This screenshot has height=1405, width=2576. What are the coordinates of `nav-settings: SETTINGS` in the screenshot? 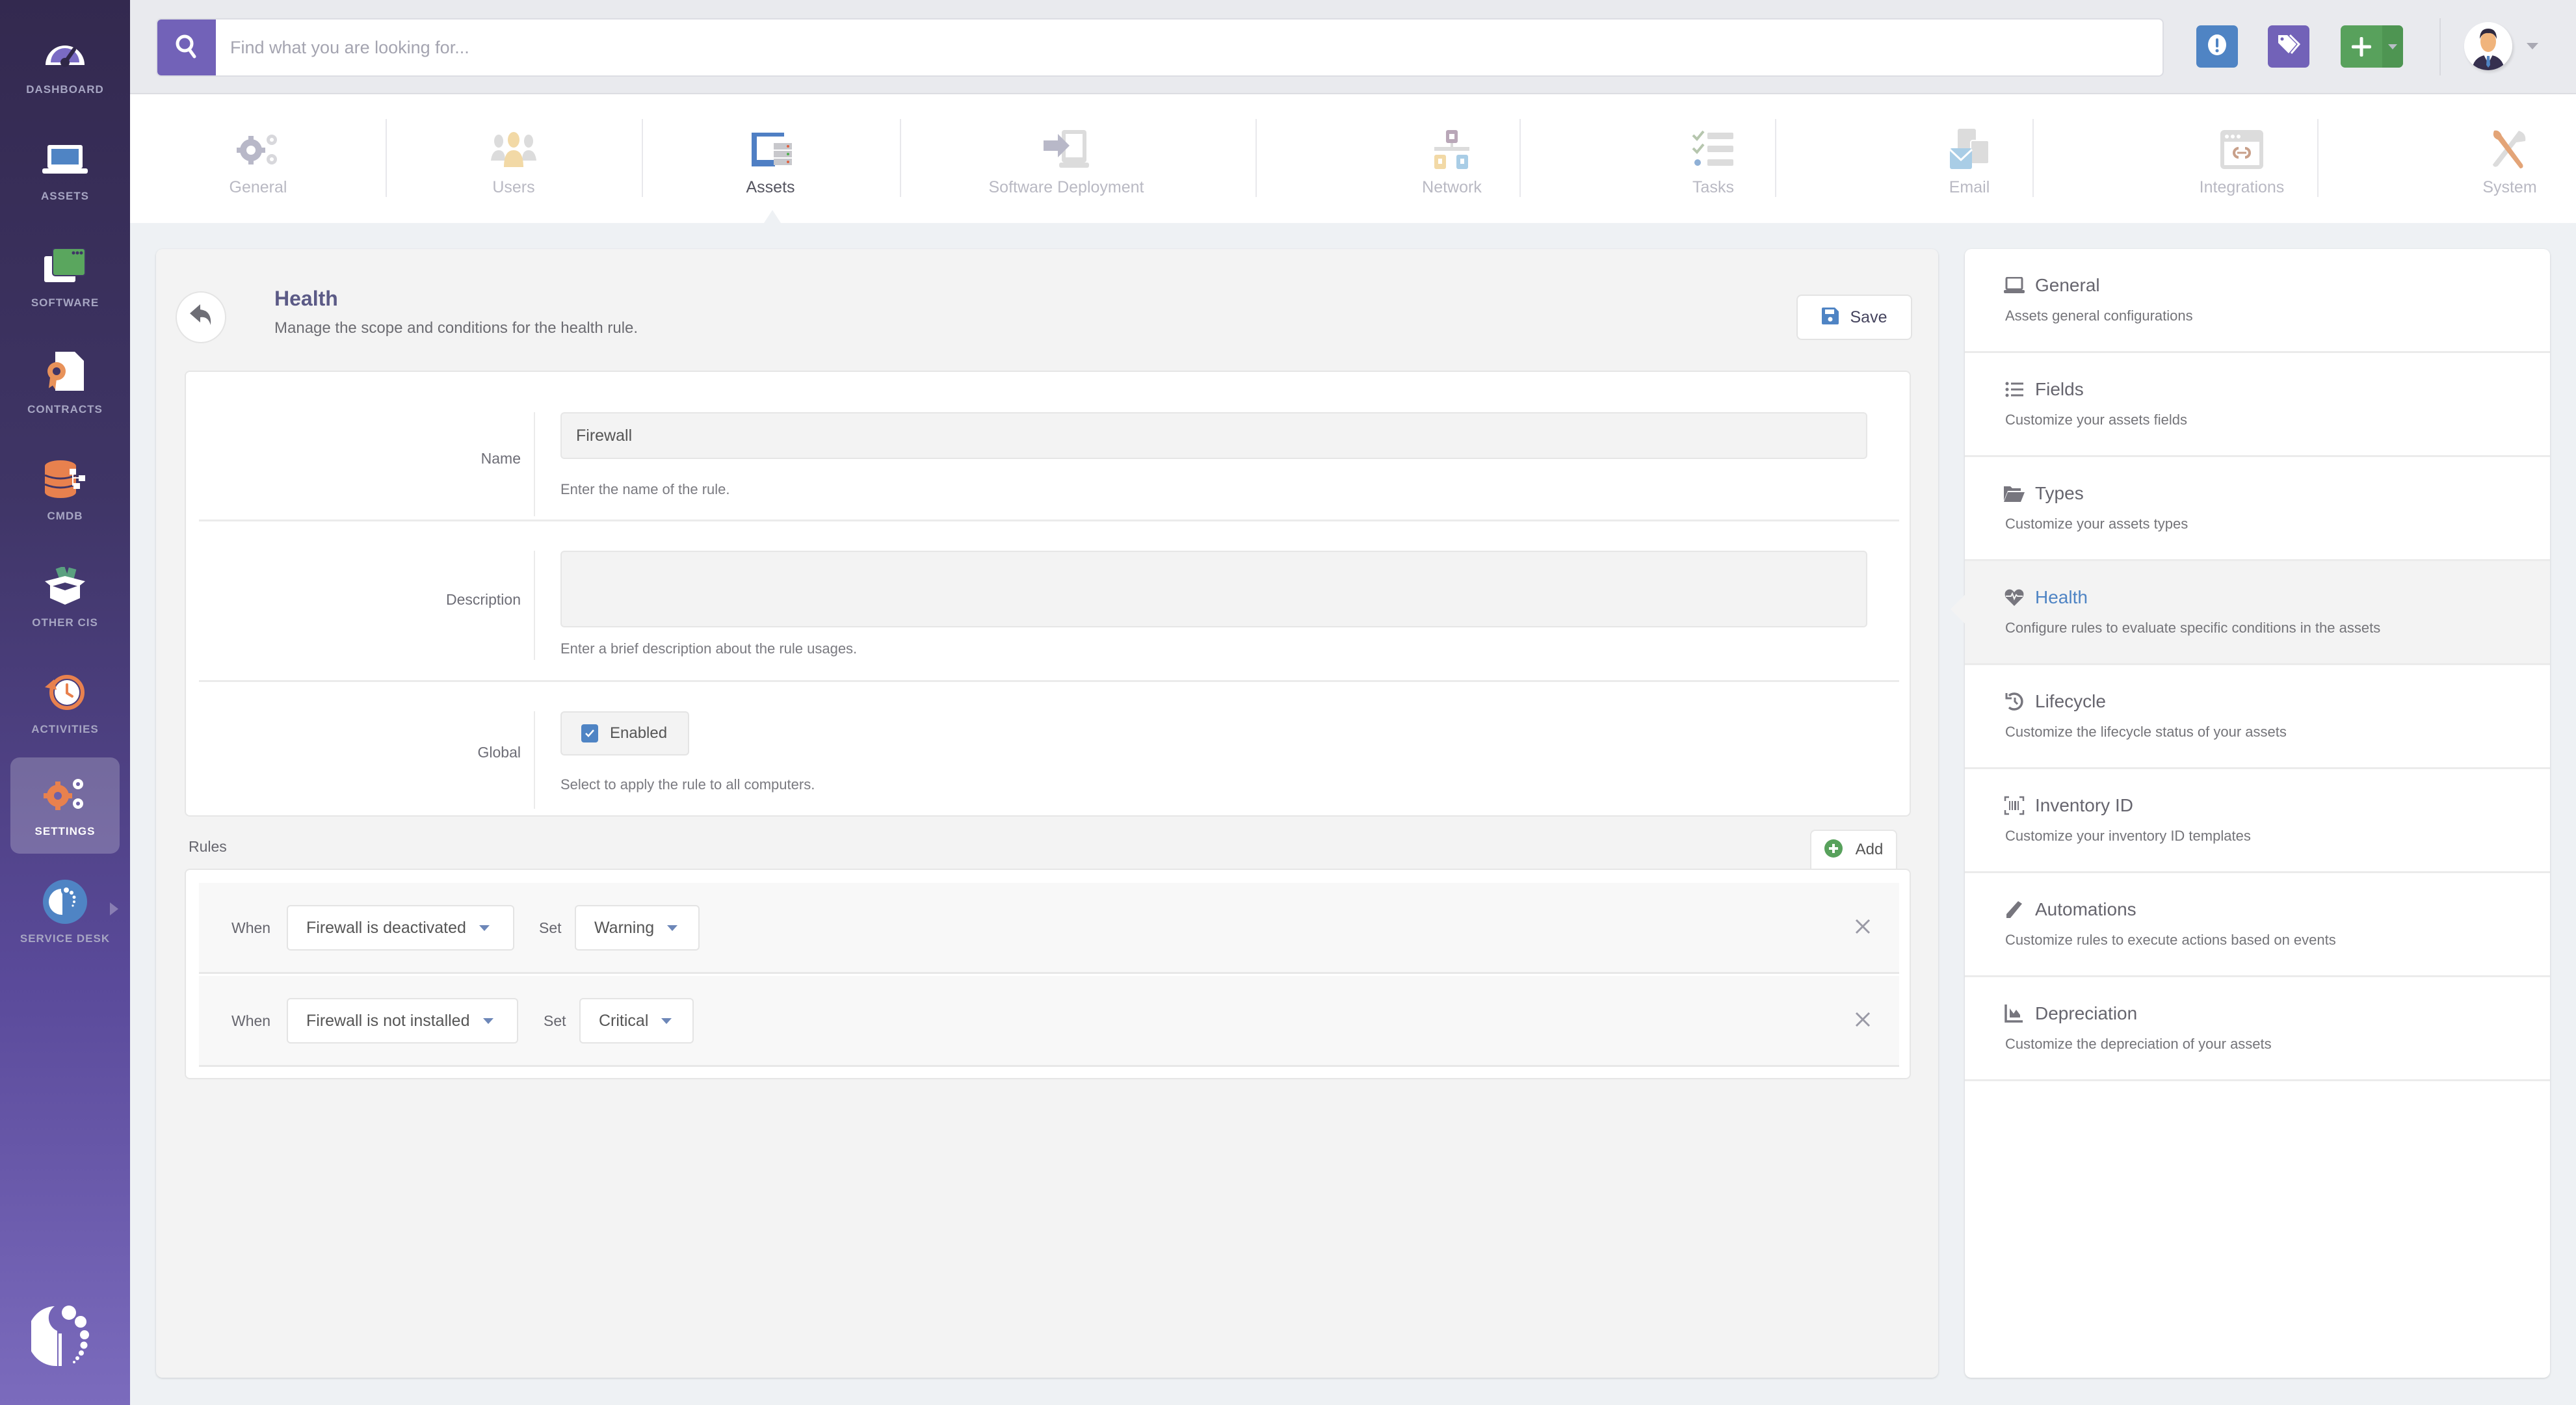 It's located at (65, 805).